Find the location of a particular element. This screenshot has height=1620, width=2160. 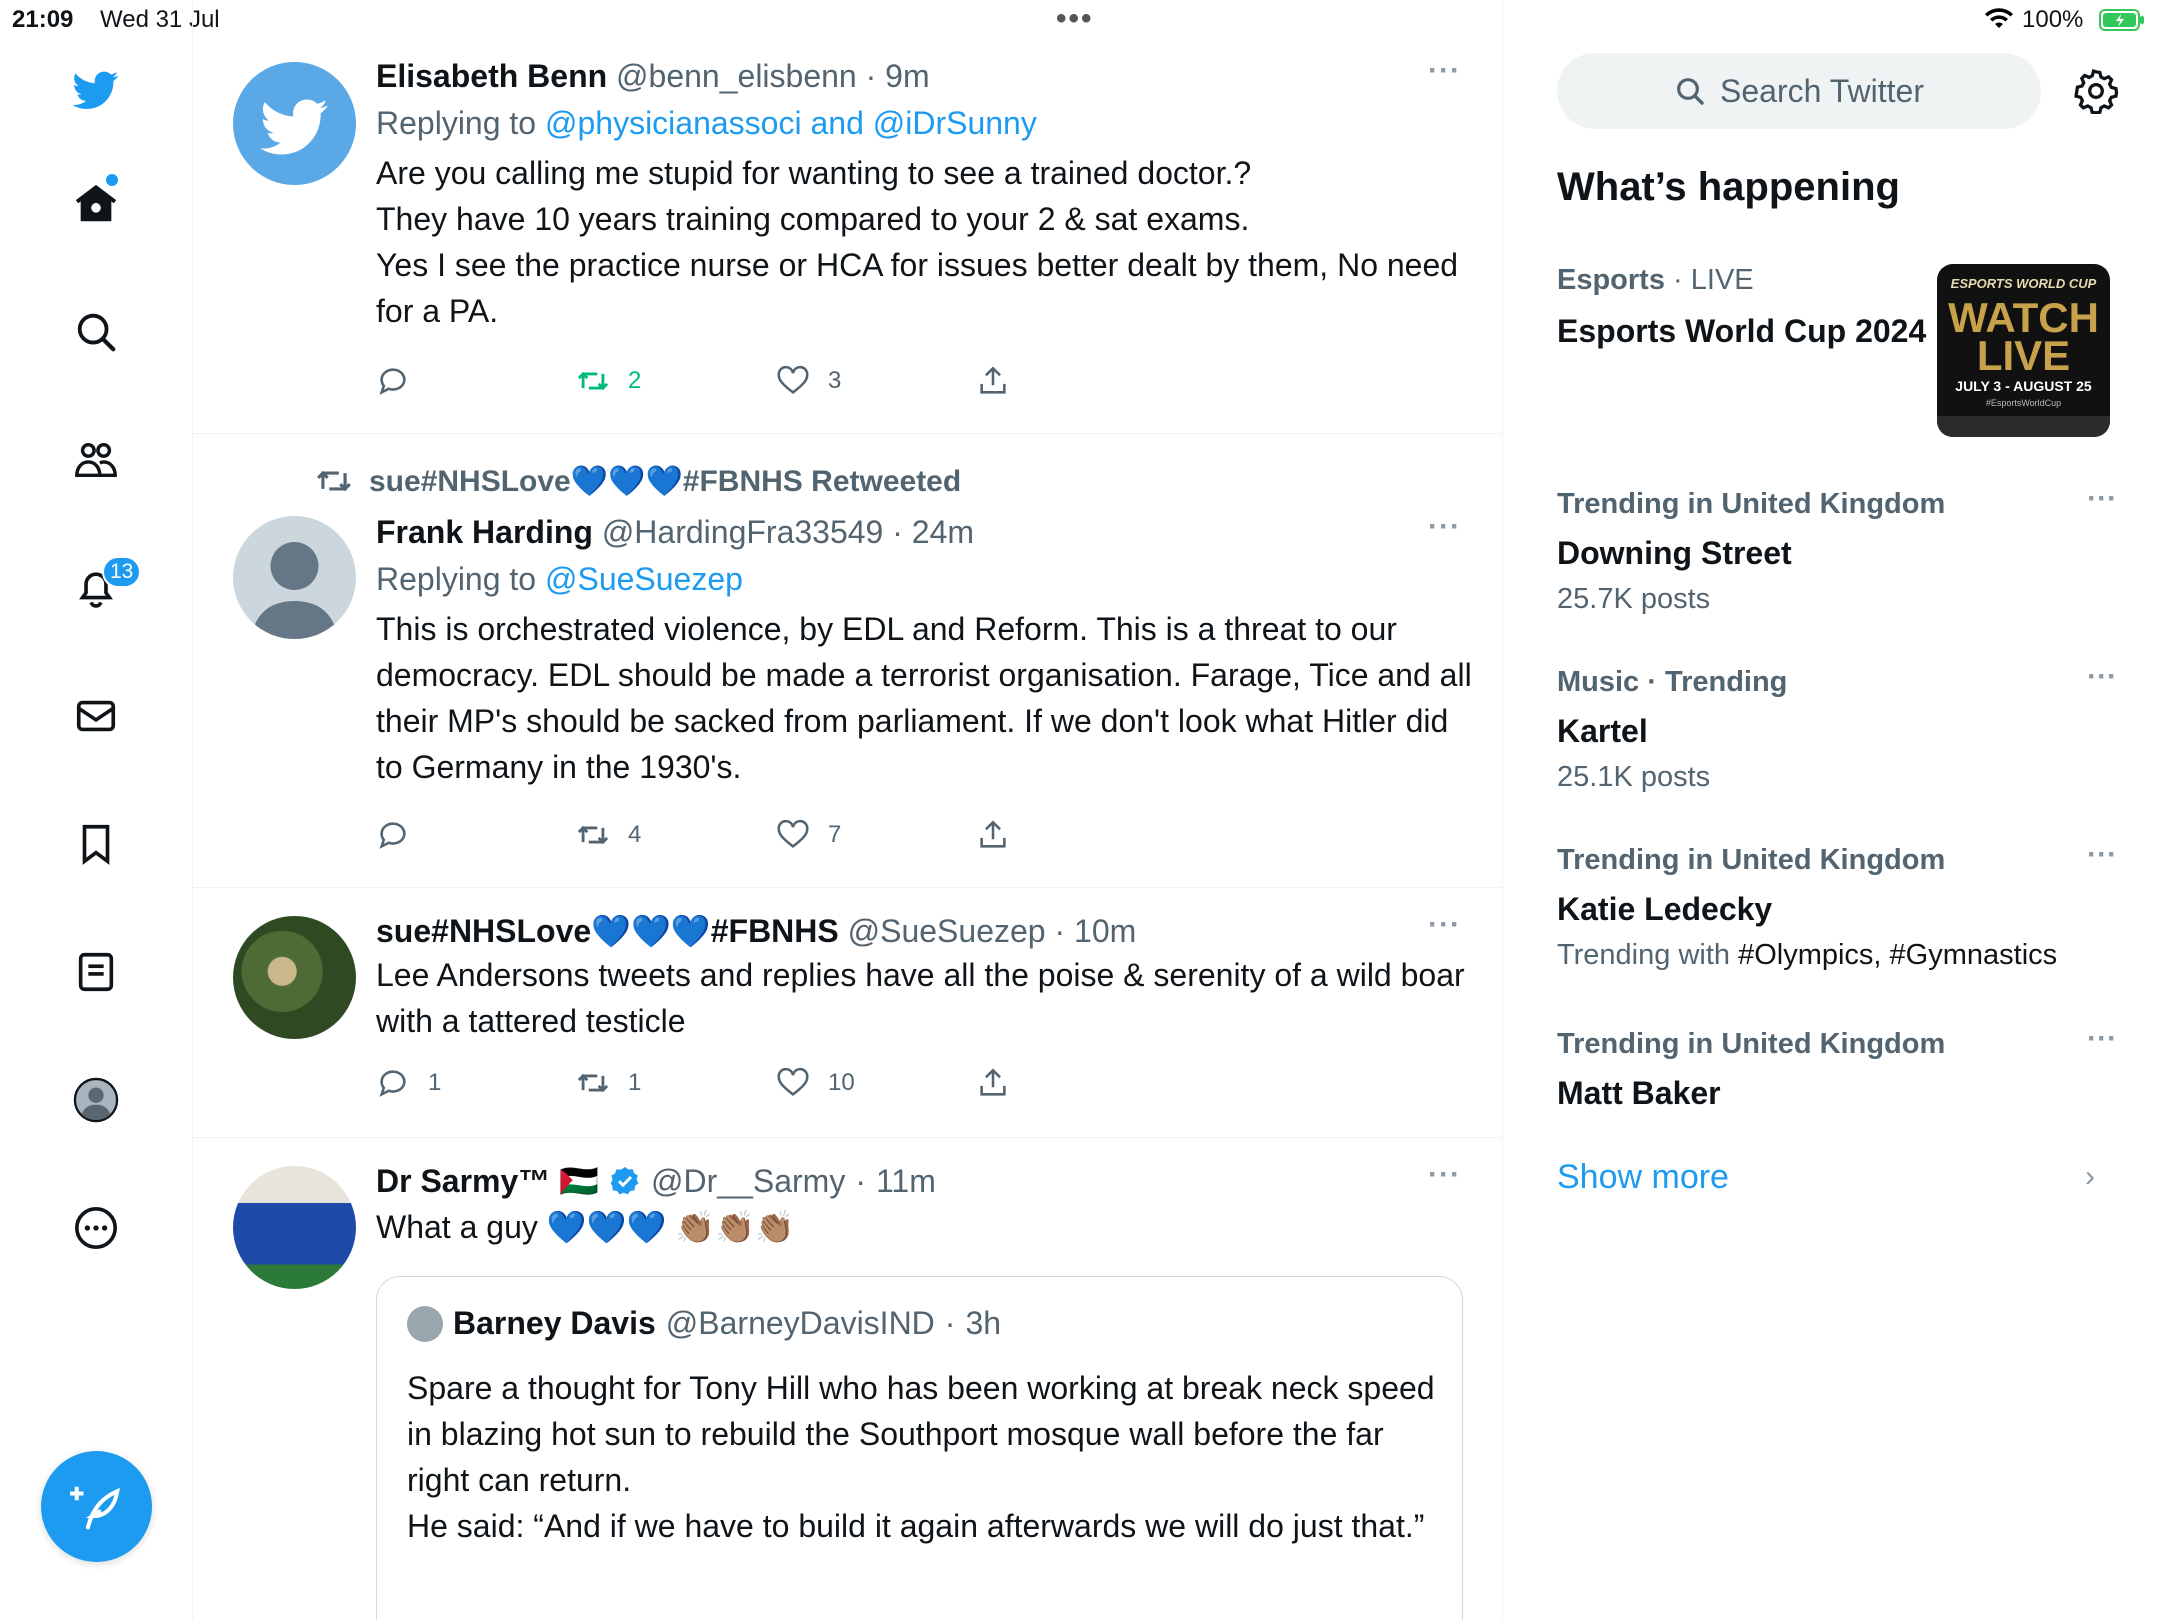

compose-tweet-button is located at coordinates (96, 1506).